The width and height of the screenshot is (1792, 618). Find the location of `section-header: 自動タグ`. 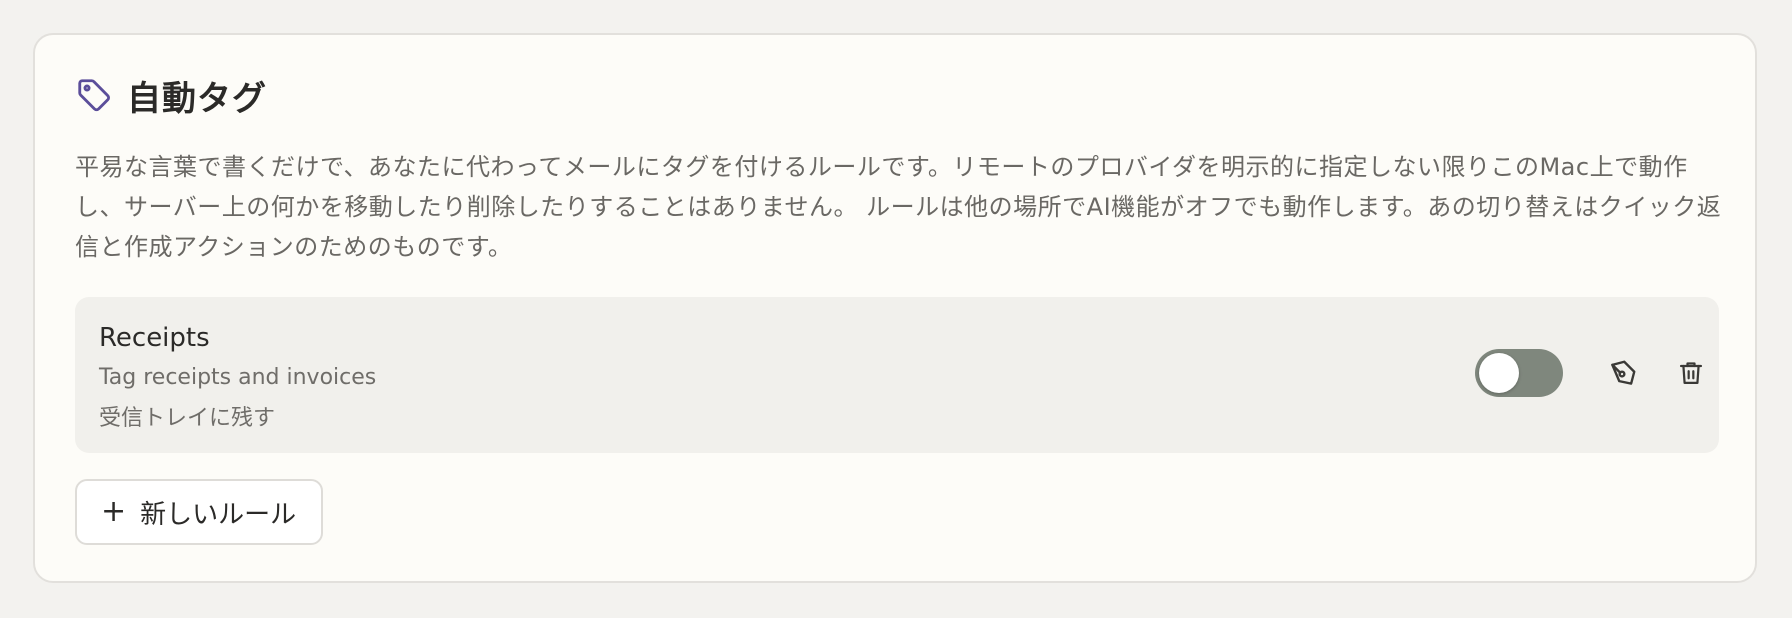

section-header: 自動タグ is located at coordinates (171, 97).